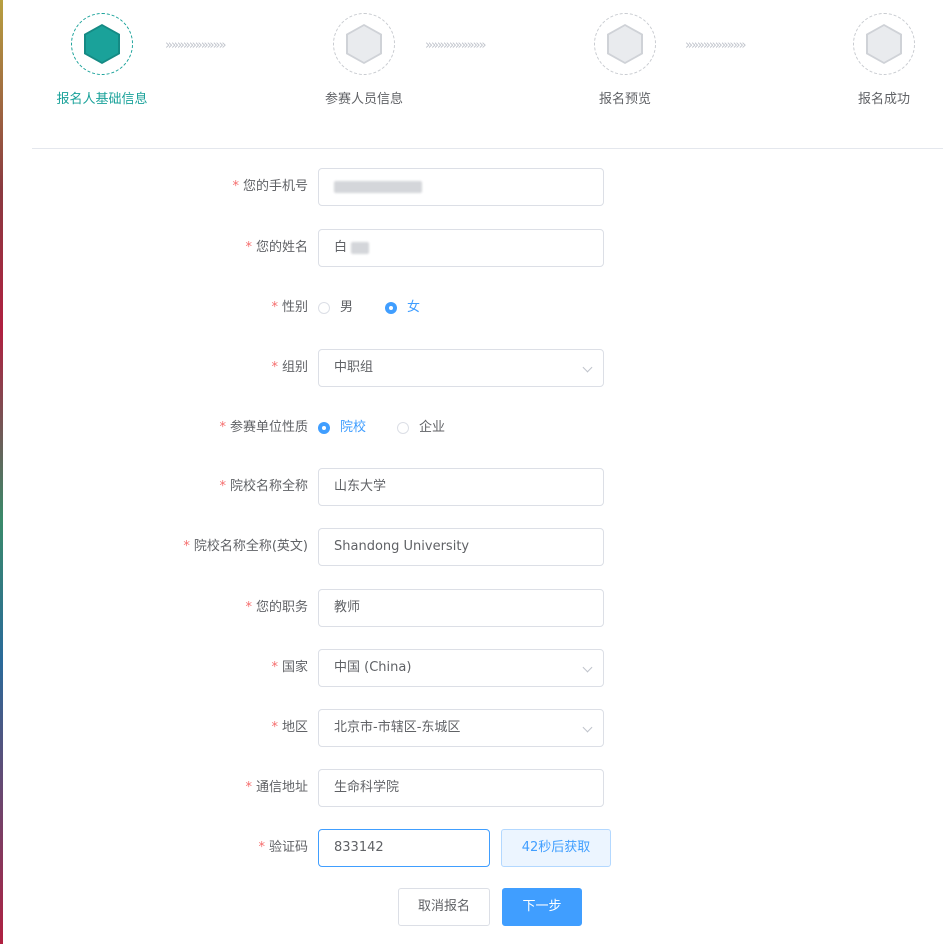 The image size is (943, 944). Describe the element at coordinates (556, 848) in the screenshot. I see `get-code-button: 42秒后获取` at that location.